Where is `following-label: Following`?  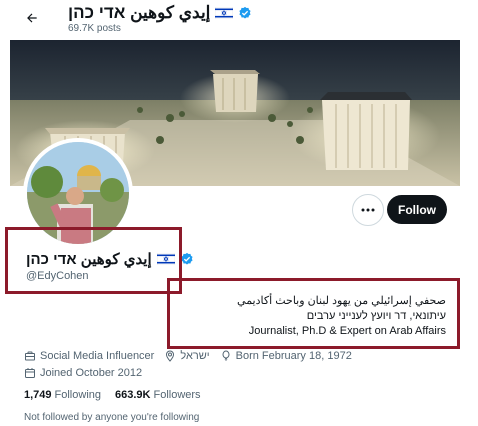
following-label: Following is located at coordinates (77, 395).